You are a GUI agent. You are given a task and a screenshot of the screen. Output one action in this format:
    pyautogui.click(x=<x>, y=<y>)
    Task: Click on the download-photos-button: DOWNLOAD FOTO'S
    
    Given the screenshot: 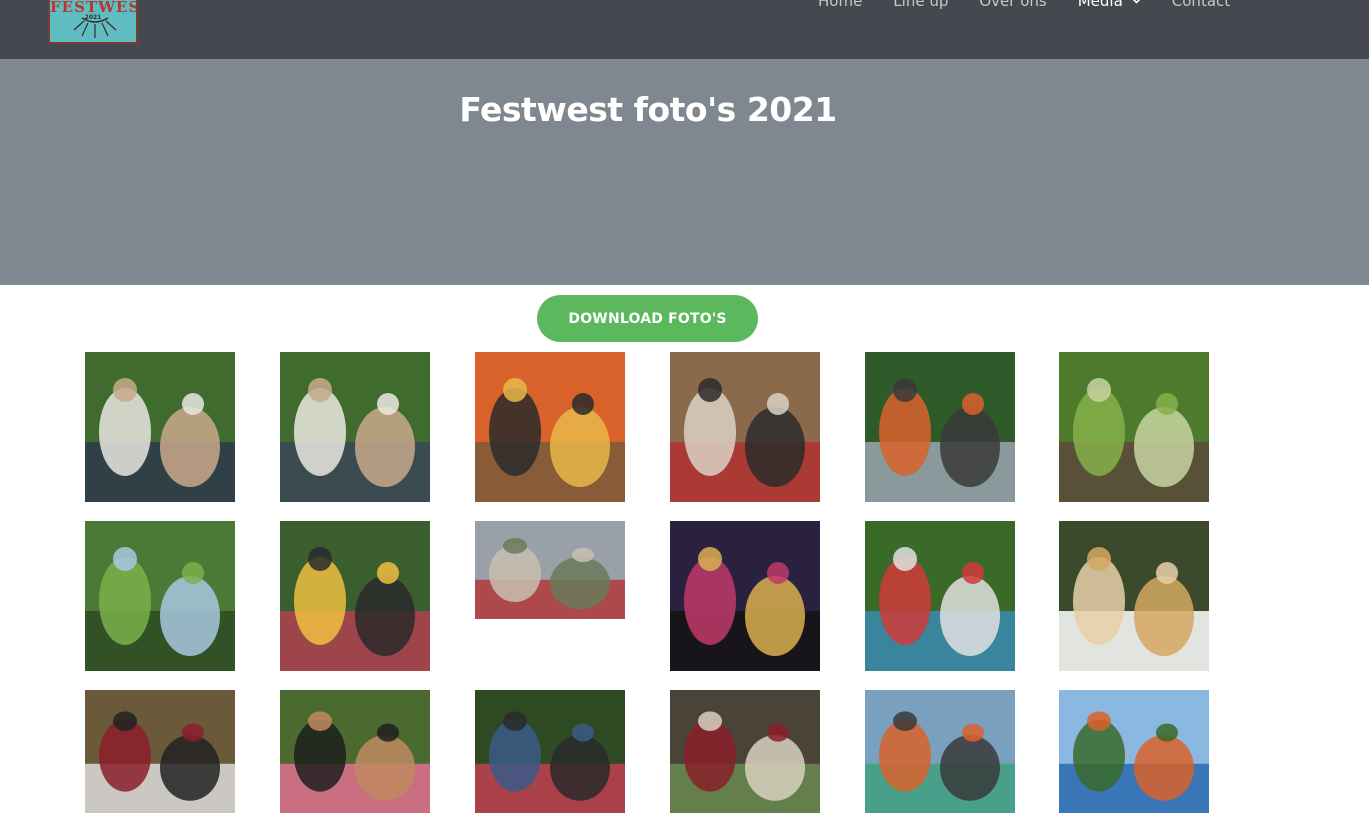 What is the action you would take?
    pyautogui.click(x=647, y=318)
    